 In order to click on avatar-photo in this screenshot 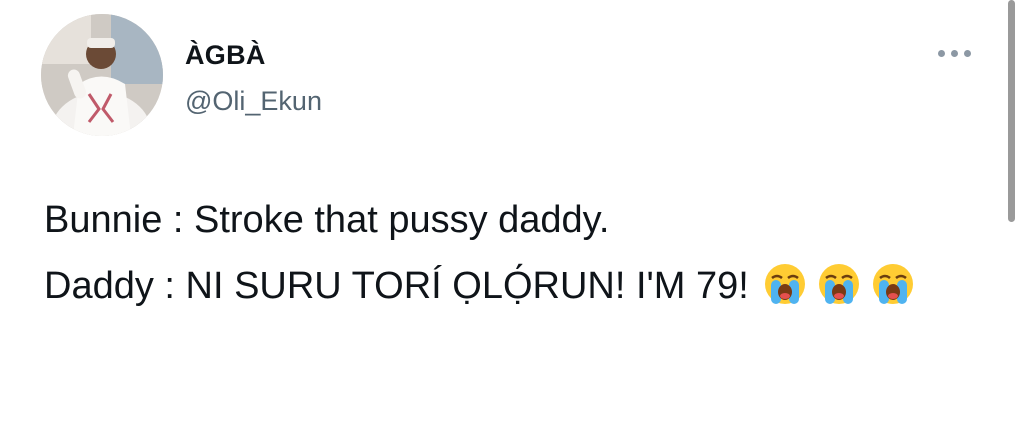, I will do `click(102, 75)`.